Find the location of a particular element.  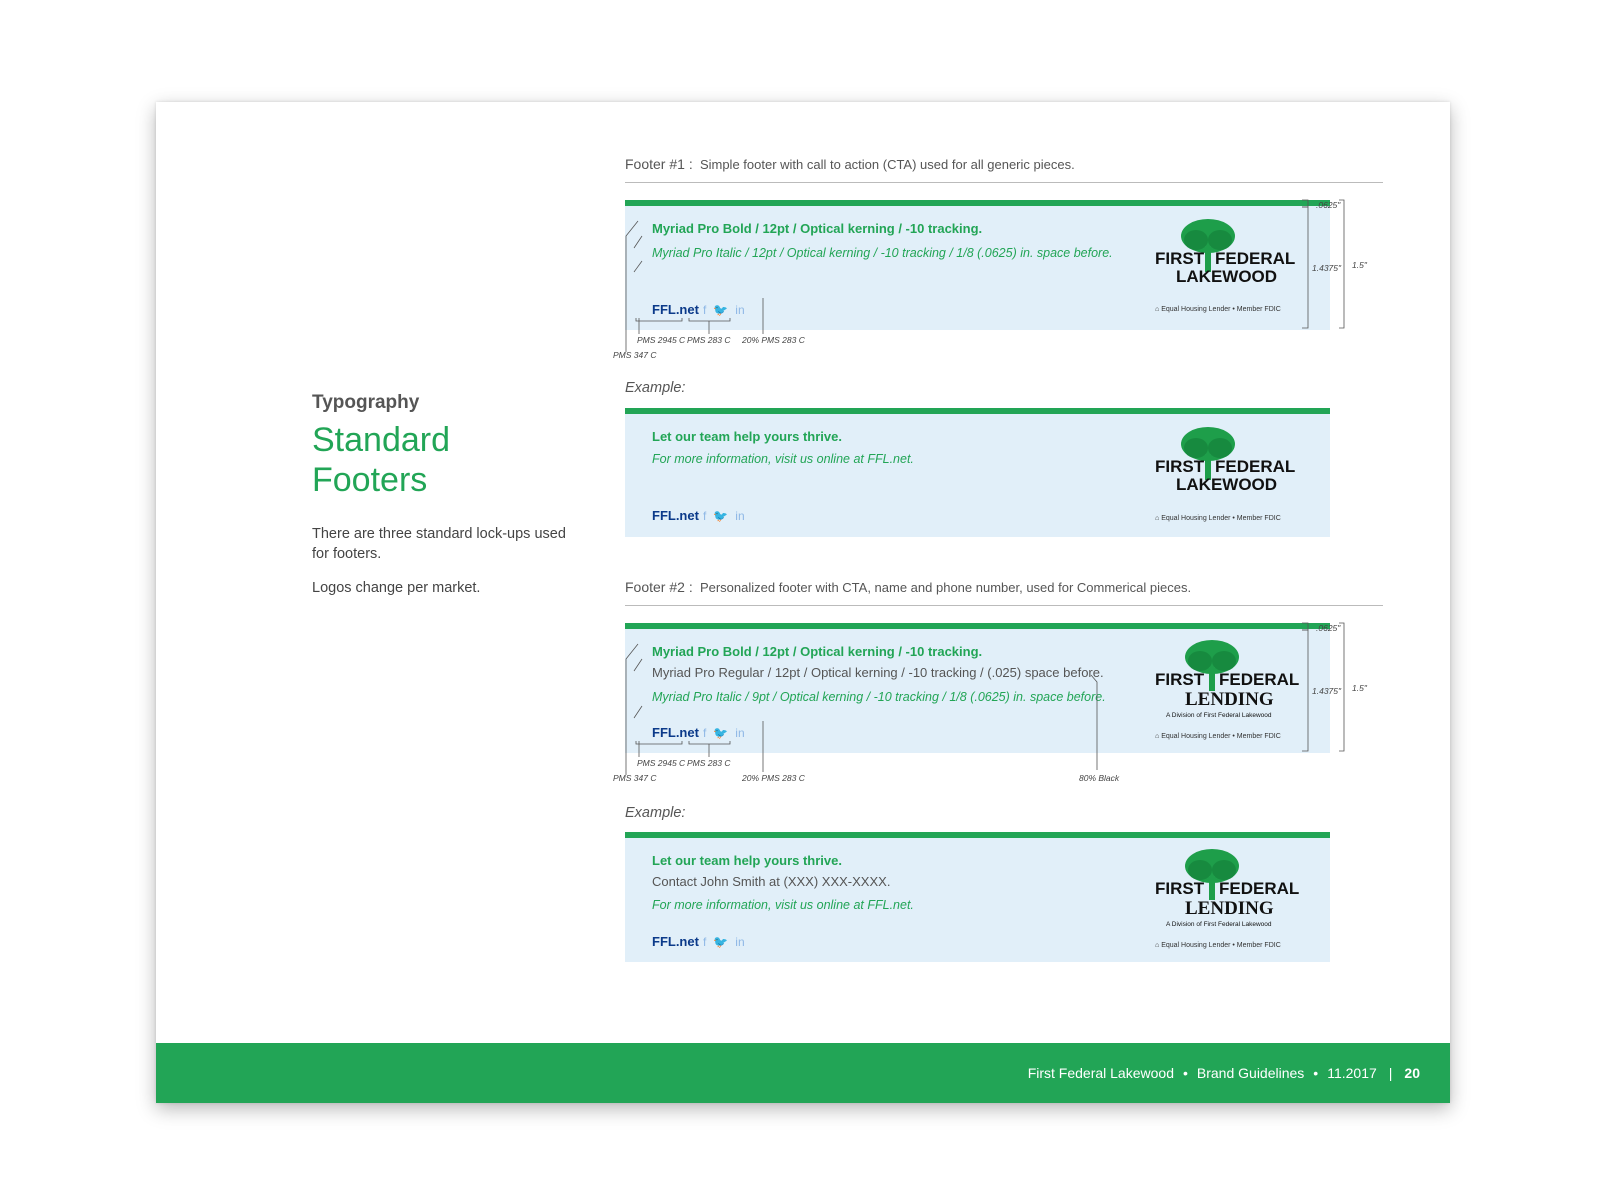

footer-date: 11.2017 is located at coordinates (1352, 1073).